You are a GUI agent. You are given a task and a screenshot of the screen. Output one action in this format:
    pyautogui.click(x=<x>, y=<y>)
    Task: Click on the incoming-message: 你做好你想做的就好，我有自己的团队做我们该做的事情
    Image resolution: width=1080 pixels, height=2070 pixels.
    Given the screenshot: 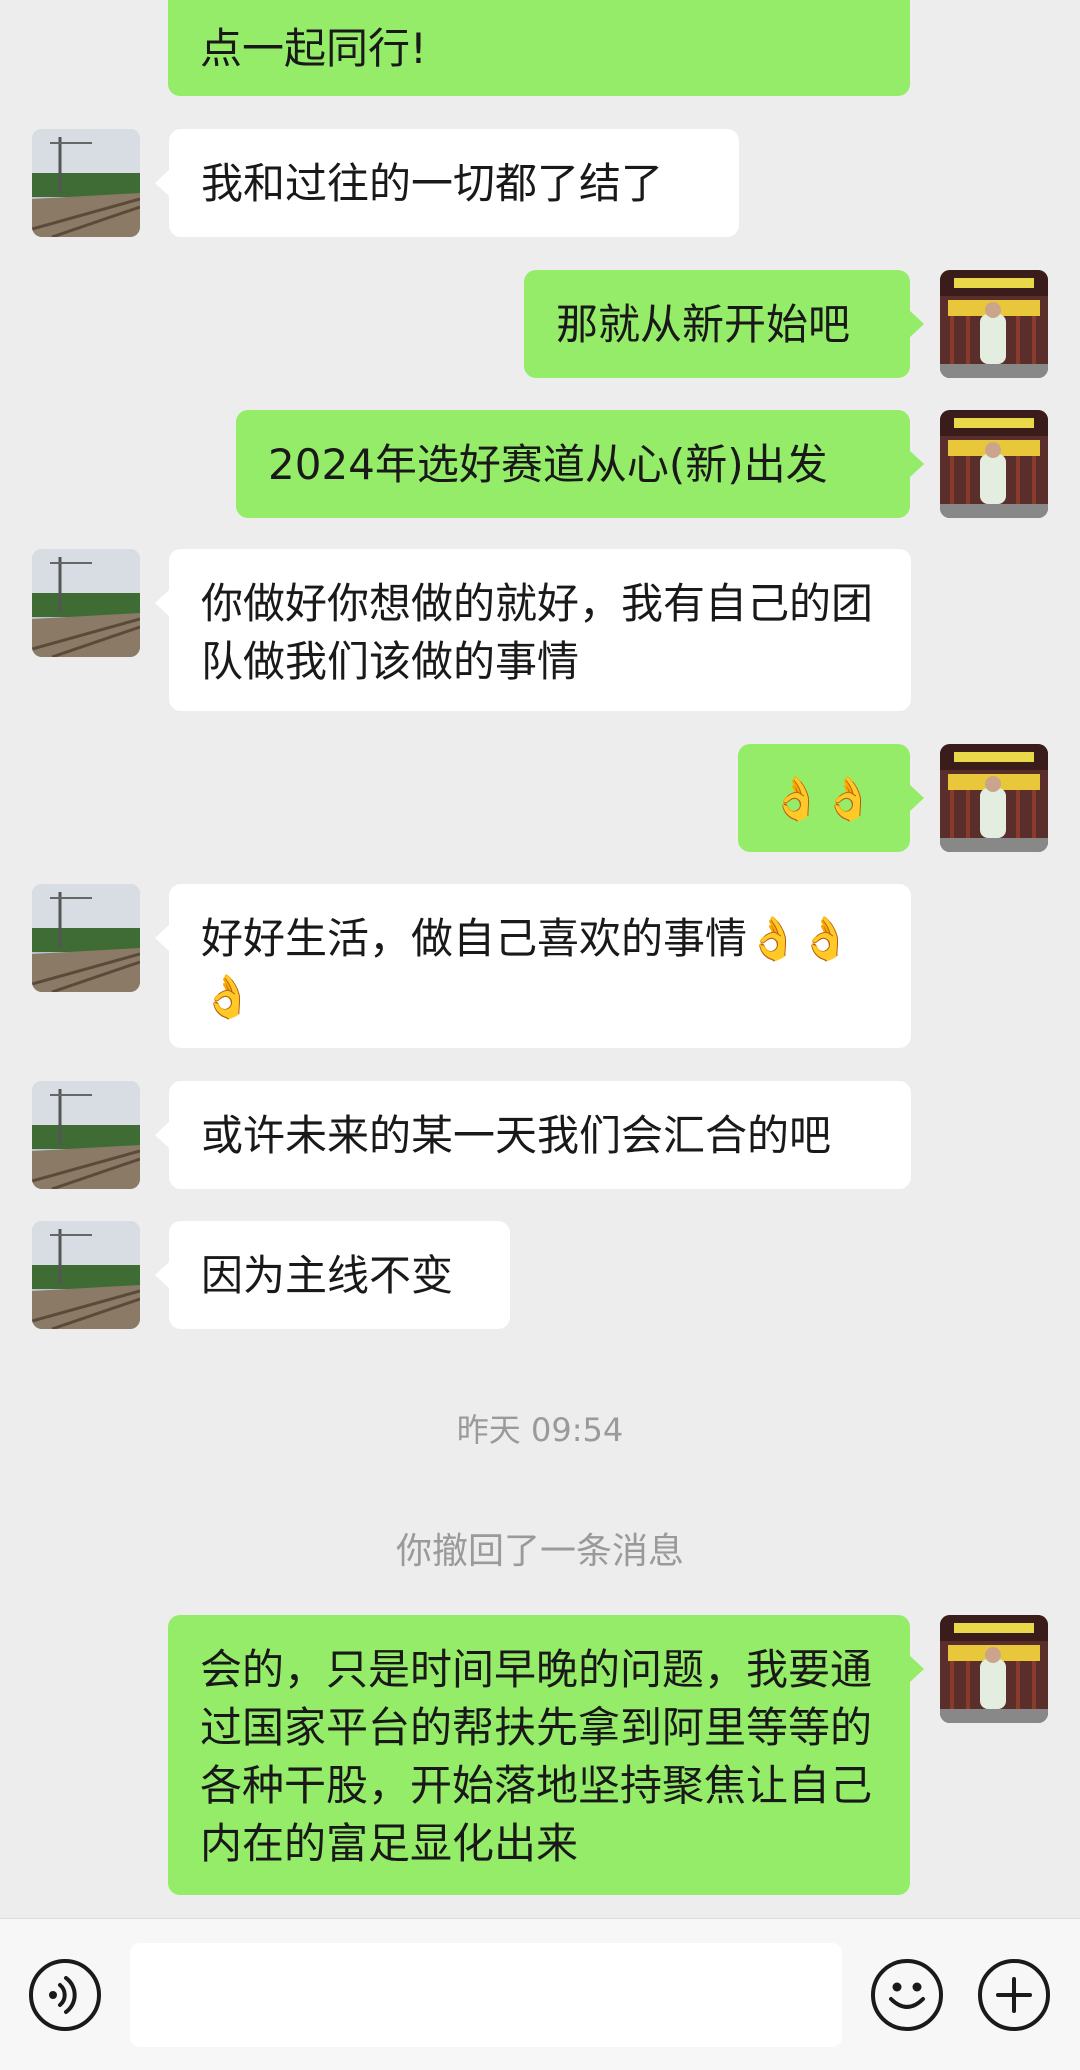 What is the action you would take?
    pyautogui.click(x=533, y=630)
    